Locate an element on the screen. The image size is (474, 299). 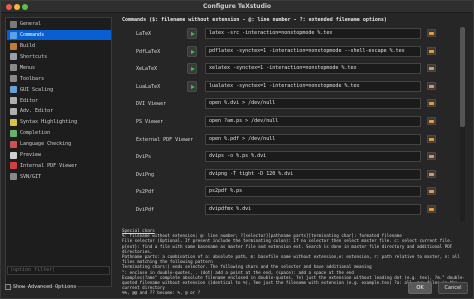
command-input: dvips -o %.ps %.dvi is located at coordinates (313, 157).